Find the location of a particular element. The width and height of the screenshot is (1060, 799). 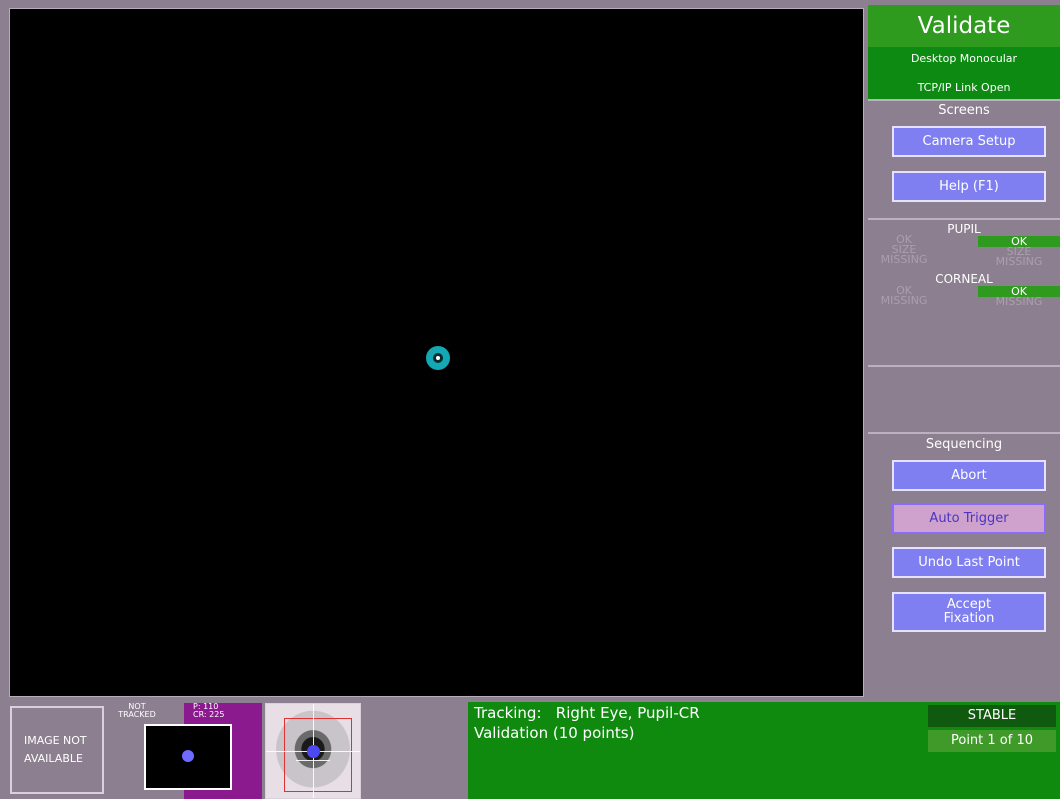

left-pupil-indicator: OK SIZE MISSING is located at coordinates (904, 249).